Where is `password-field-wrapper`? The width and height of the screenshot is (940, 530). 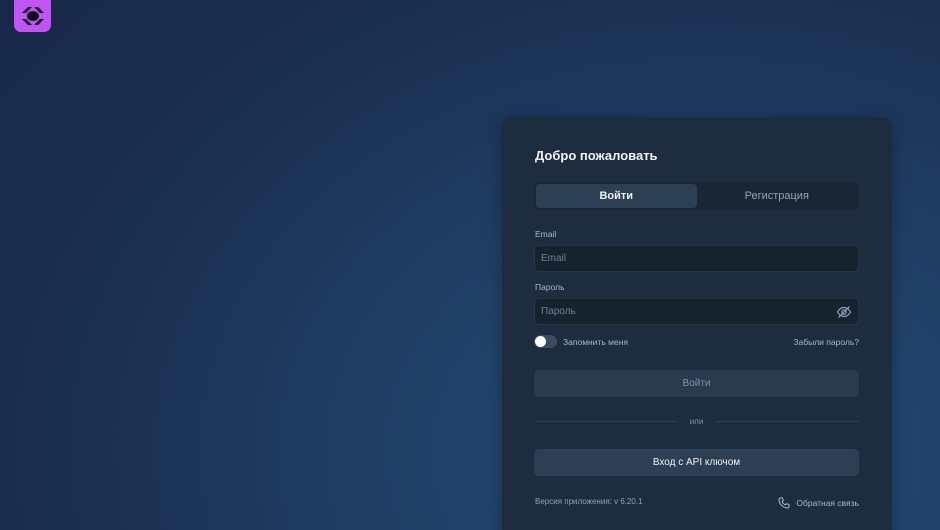 password-field-wrapper is located at coordinates (696, 311).